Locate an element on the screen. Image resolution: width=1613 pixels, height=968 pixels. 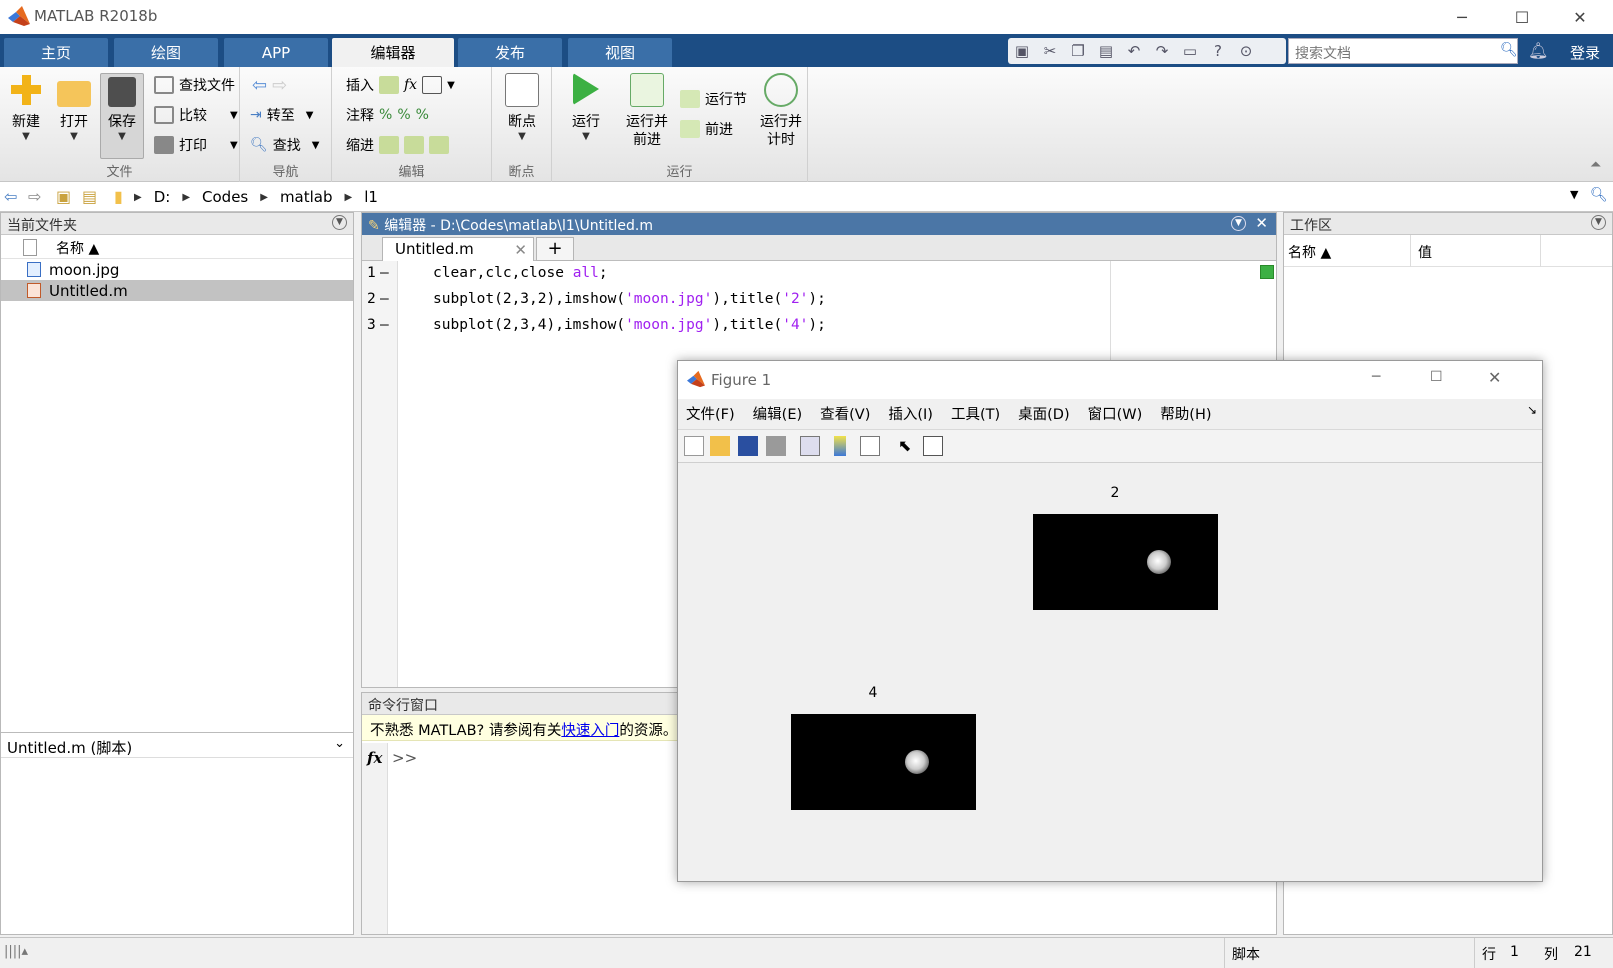
menu-tools: 工具(T) is located at coordinates (975, 413).